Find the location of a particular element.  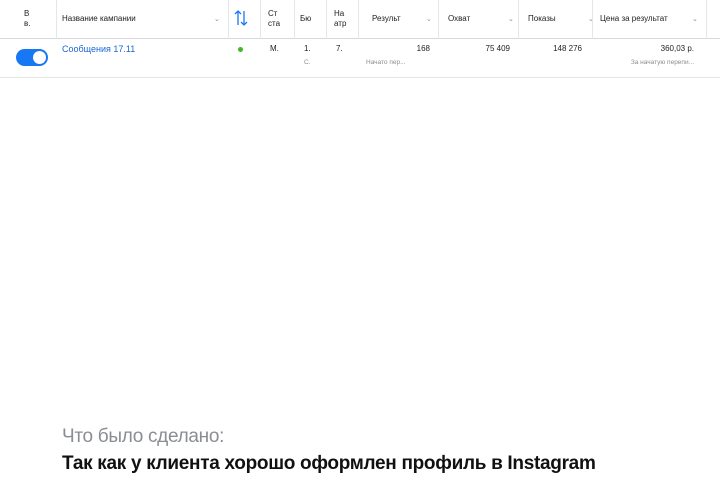

budget-cell: 1. С. is located at coordinates (313, 59).